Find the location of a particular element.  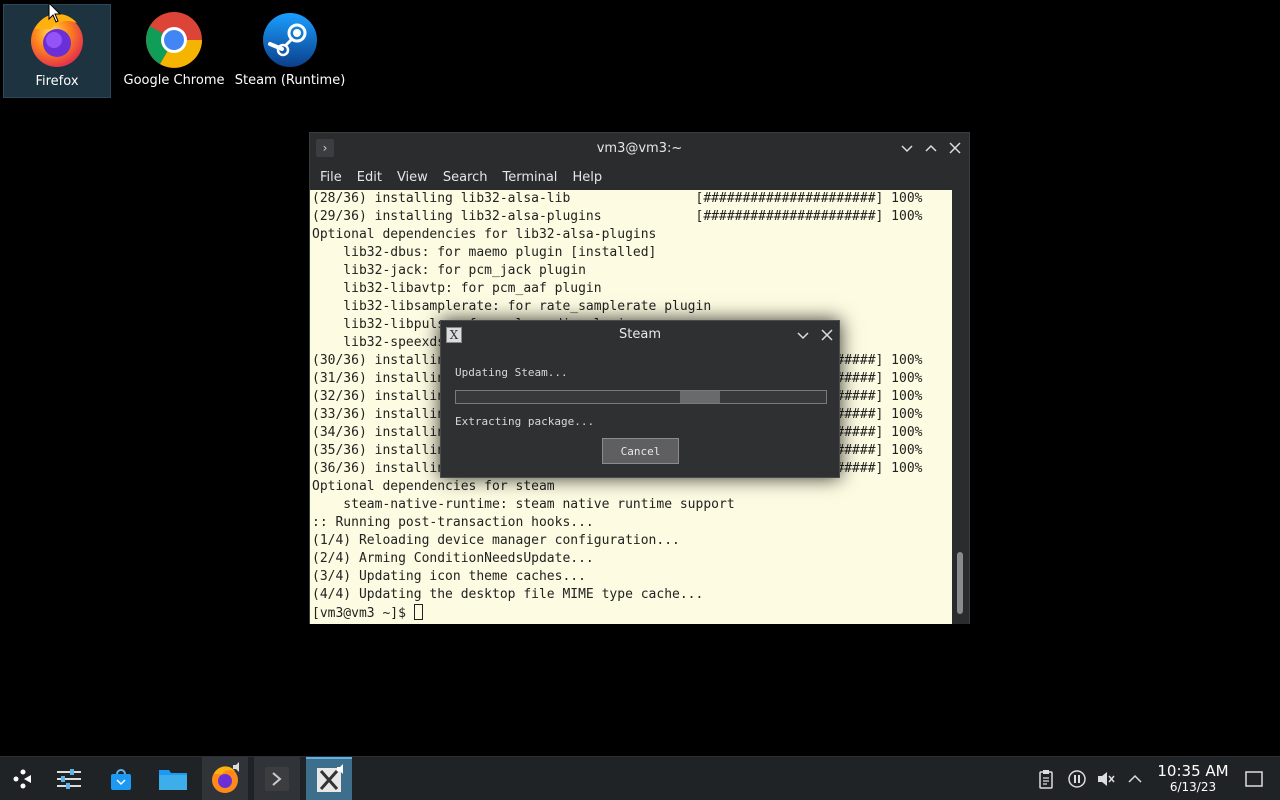

menu-help: Help is located at coordinates (587, 177).